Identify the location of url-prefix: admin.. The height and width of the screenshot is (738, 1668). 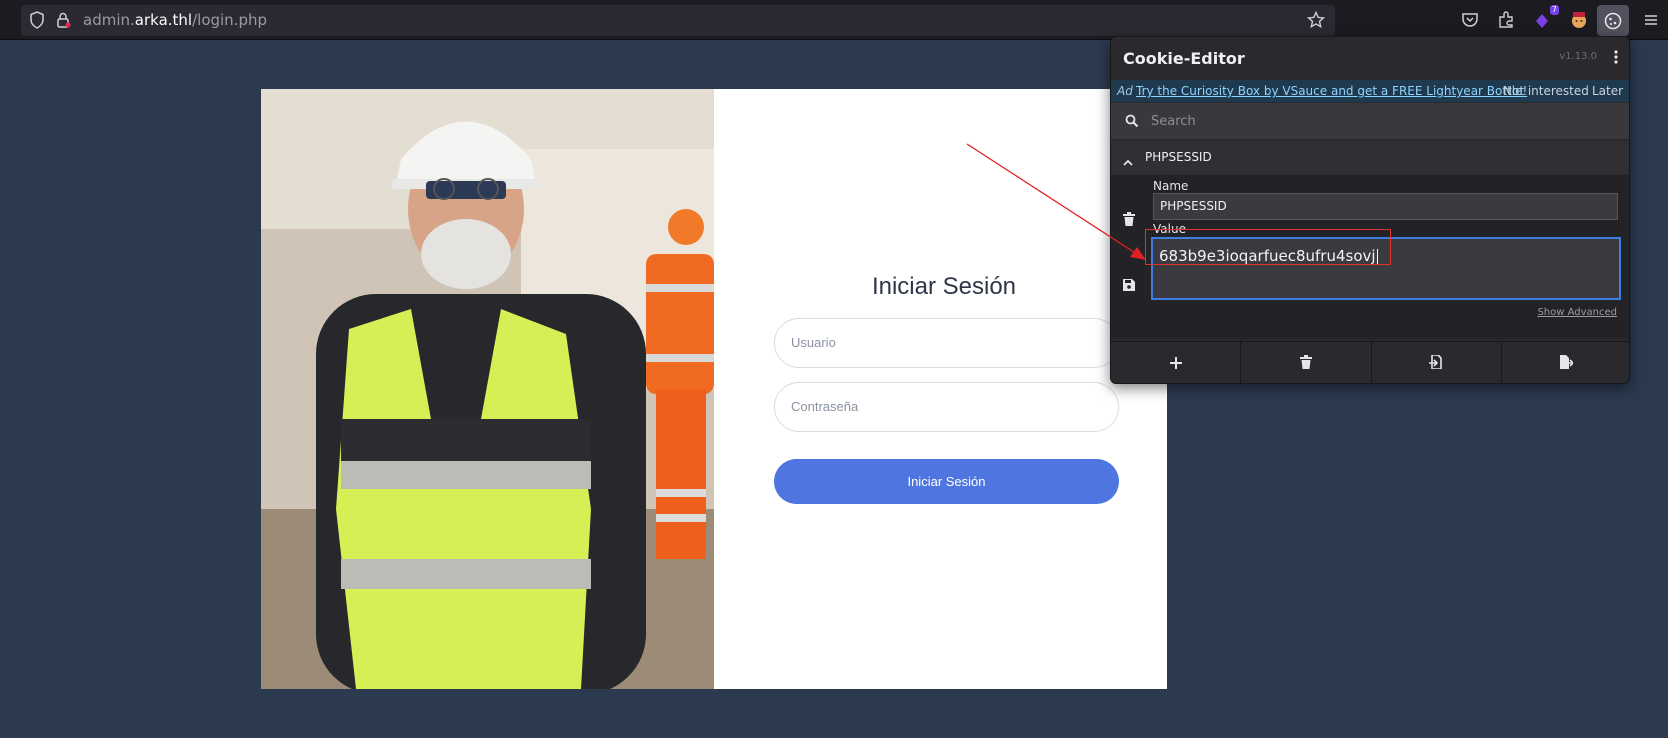
(109, 20).